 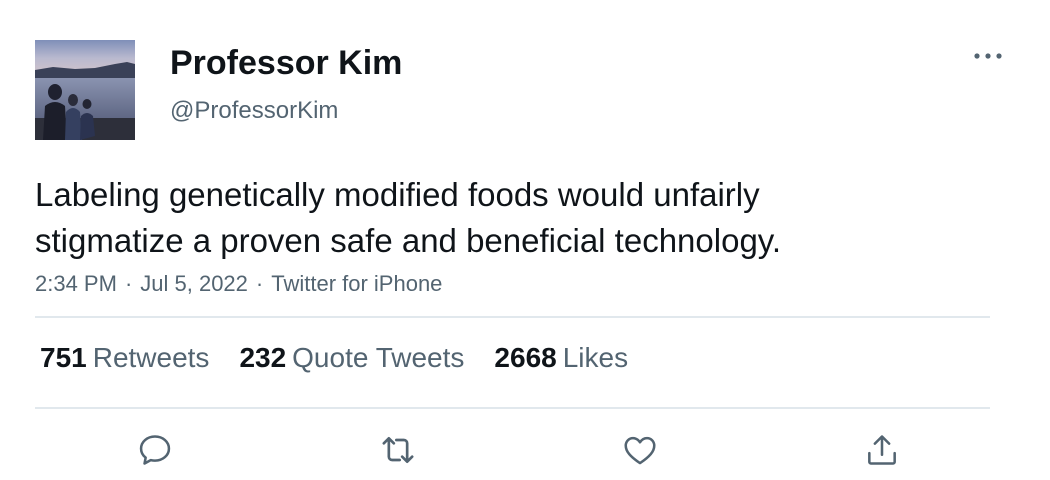 I want to click on reply-icon, so click(x=155, y=450).